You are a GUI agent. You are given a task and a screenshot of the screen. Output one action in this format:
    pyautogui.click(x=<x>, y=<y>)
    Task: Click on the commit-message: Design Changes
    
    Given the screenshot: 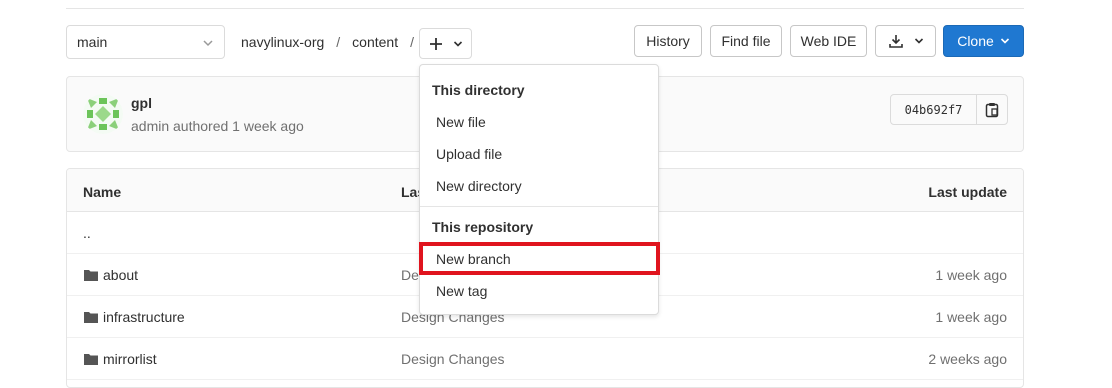 What is the action you would take?
    pyautogui.click(x=453, y=359)
    